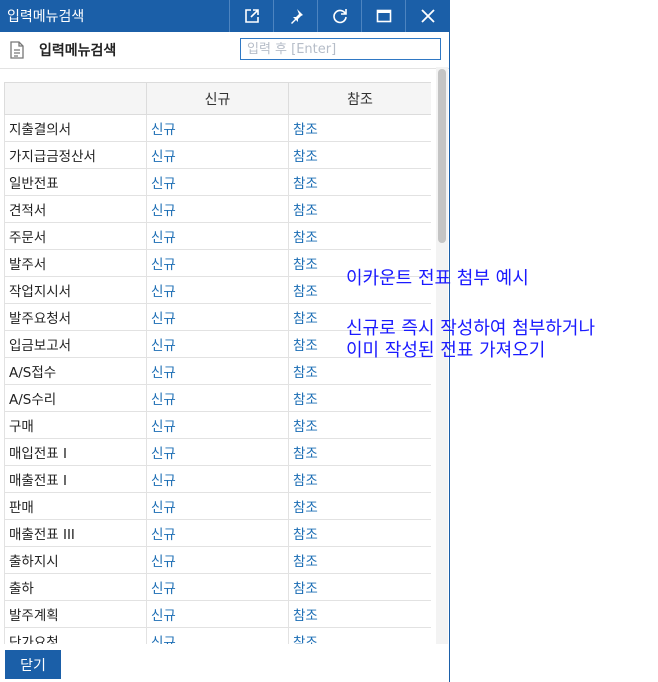 Image resolution: width=658 pixels, height=682 pixels. I want to click on row-menu-name: 작업지시서, so click(75, 290).